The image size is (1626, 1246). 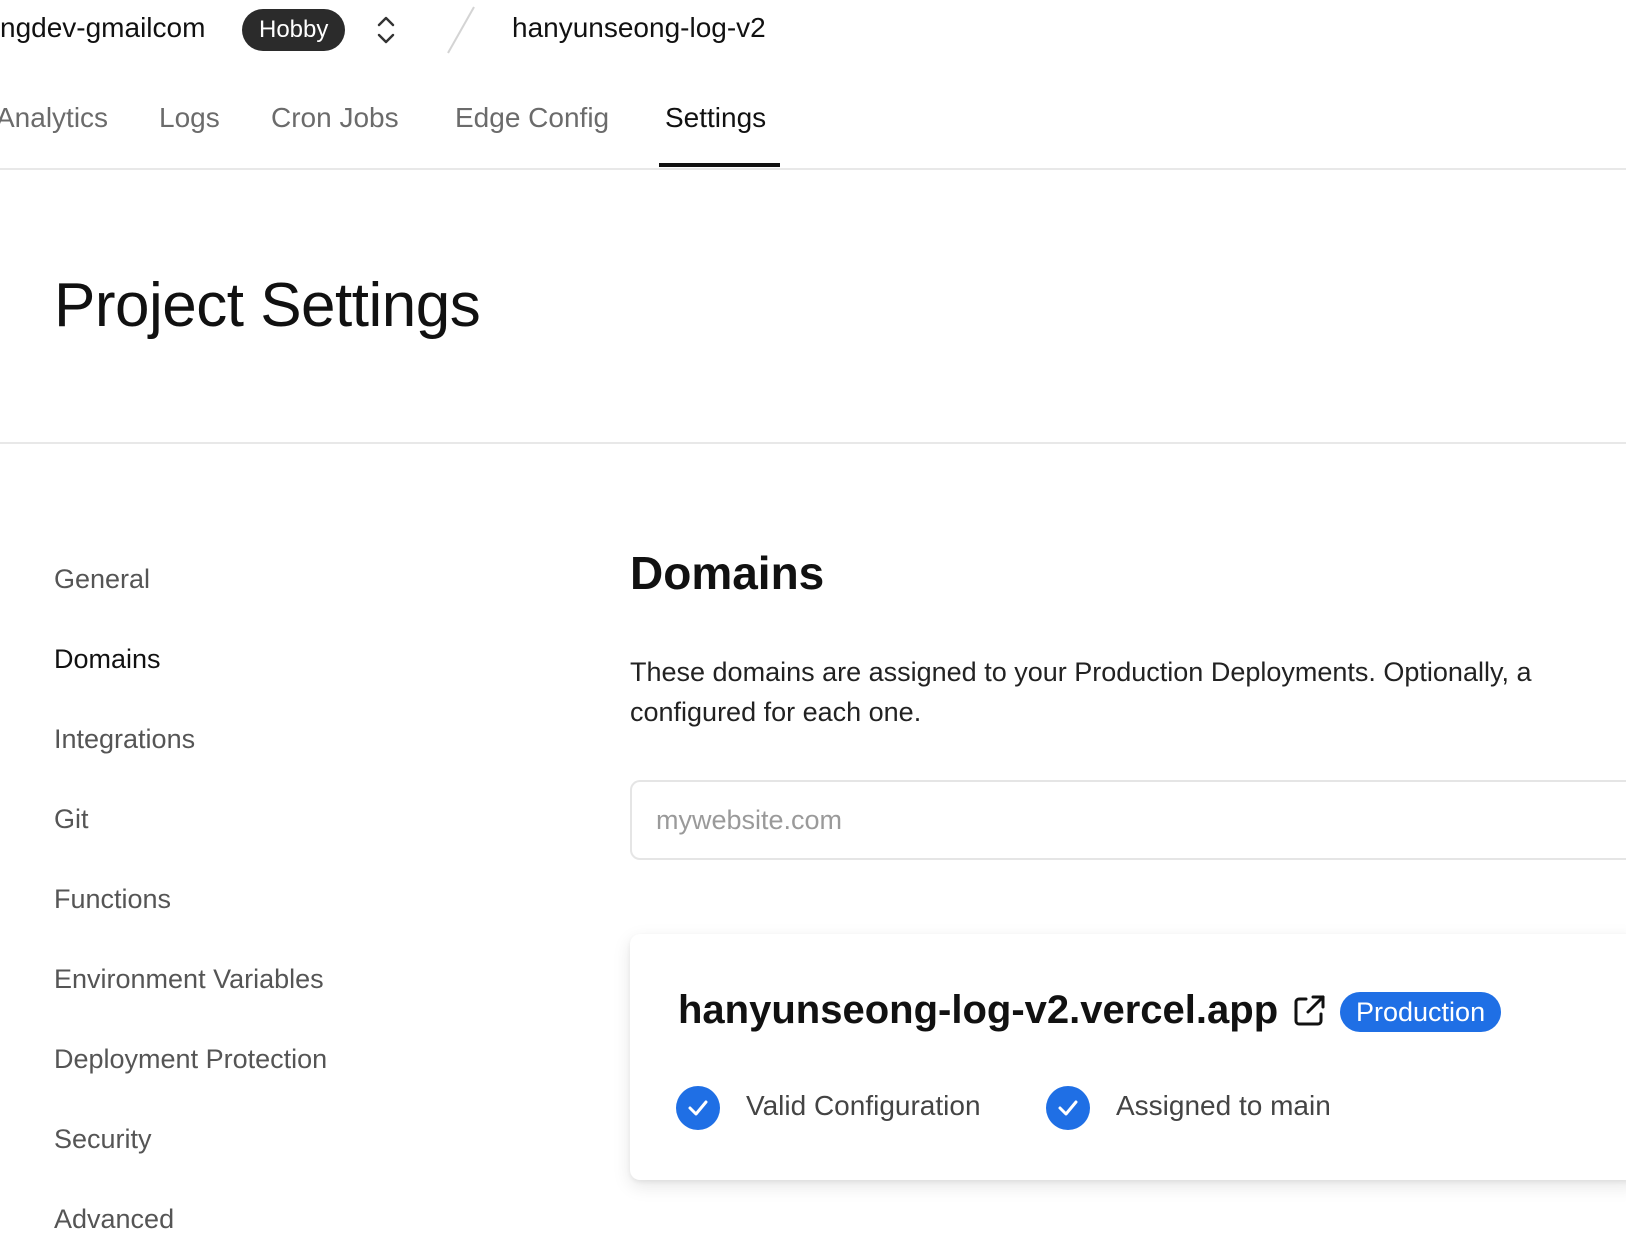 What do you see at coordinates (54, 118) in the screenshot?
I see `tab-analytics: Analytics` at bounding box center [54, 118].